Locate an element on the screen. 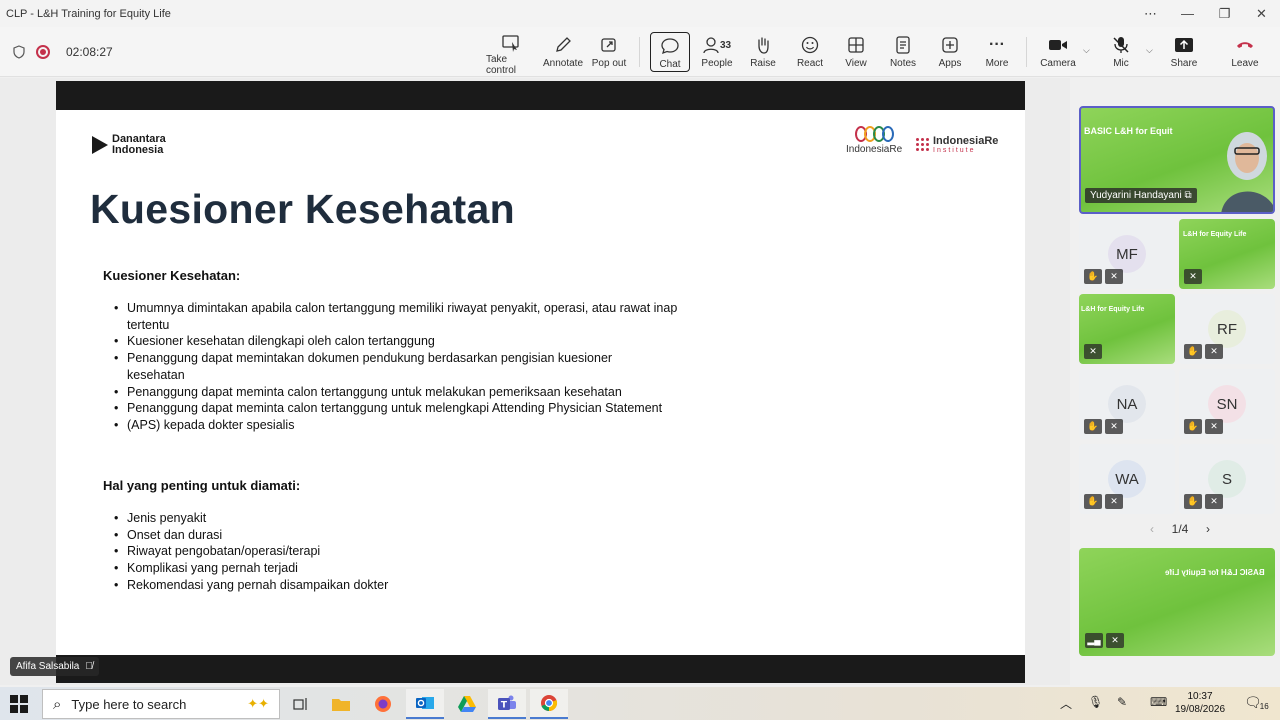  mic-off-icon is located at coordinates (1121, 45).